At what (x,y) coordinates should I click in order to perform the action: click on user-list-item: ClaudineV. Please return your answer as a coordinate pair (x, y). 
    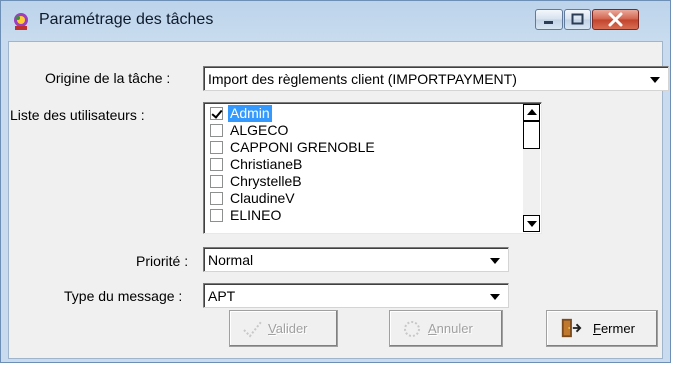
    Looking at the image, I should click on (364, 198).